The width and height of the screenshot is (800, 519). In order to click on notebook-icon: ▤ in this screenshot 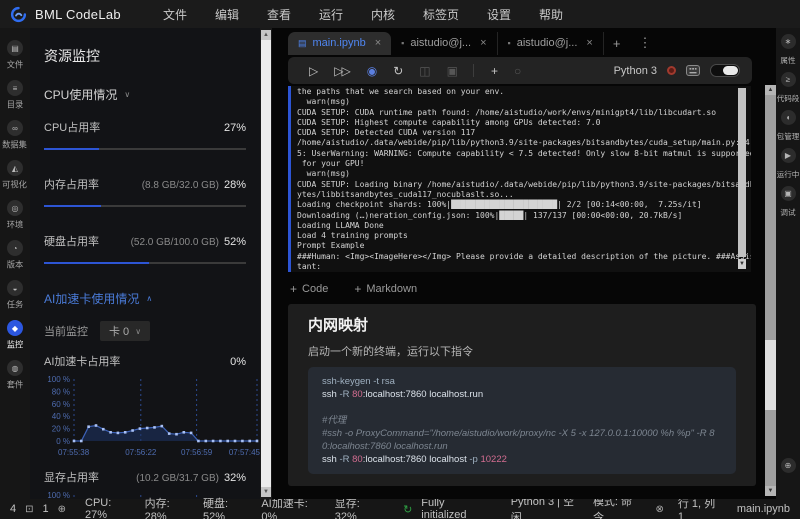, I will do `click(302, 42)`.